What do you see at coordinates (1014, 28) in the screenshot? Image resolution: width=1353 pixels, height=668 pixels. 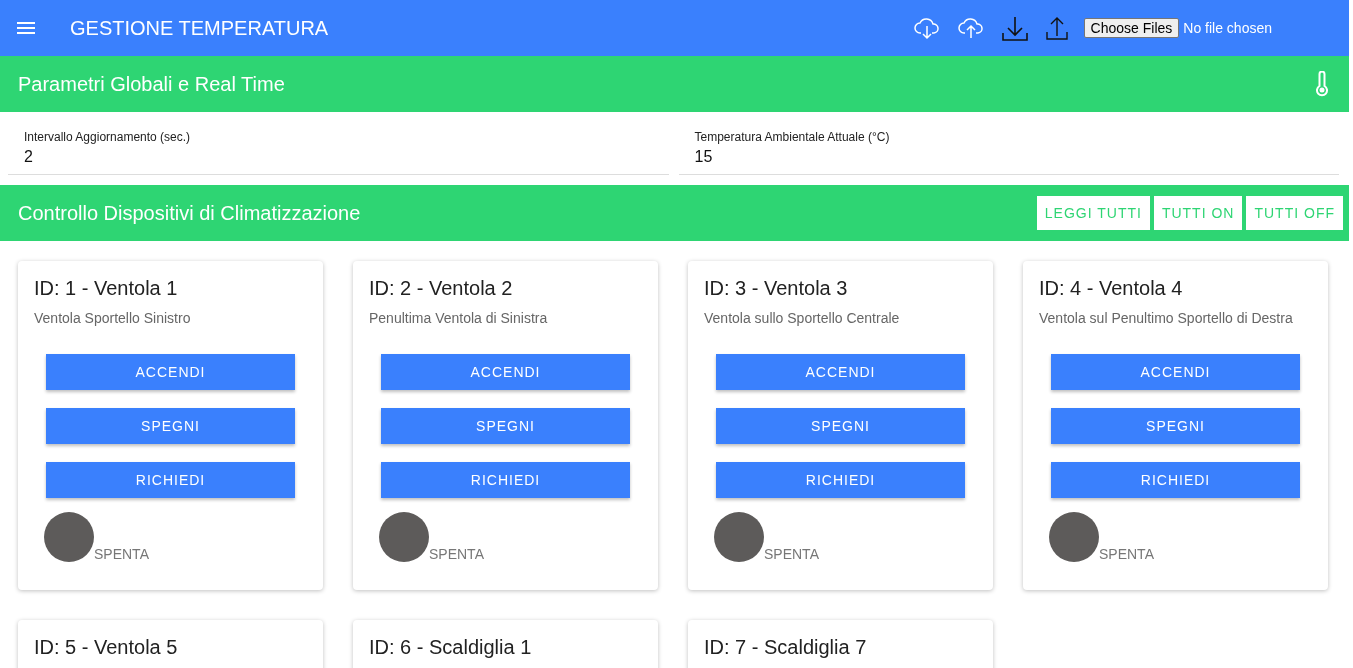 I see `download-icon` at bounding box center [1014, 28].